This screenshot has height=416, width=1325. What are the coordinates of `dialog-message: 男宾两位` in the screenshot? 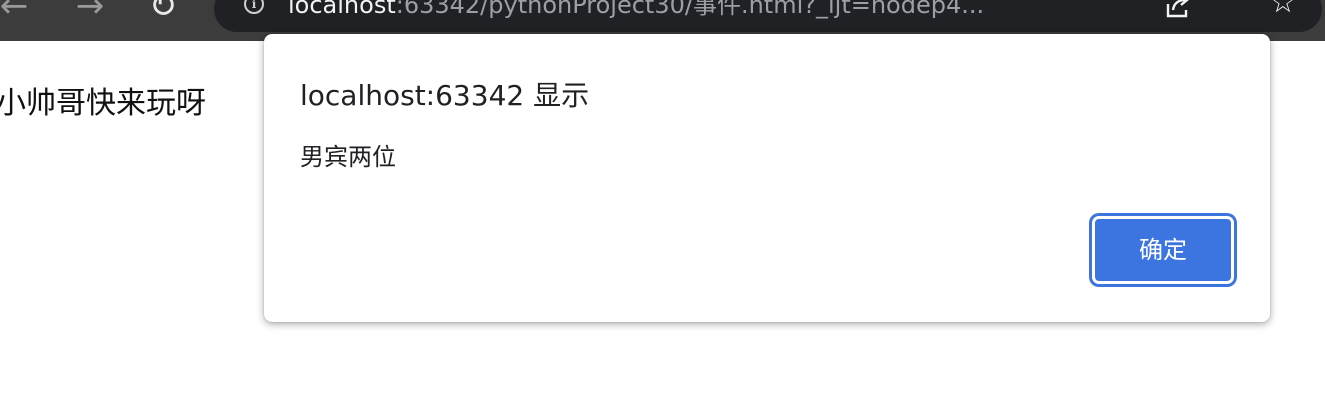 It's located at (348, 157).